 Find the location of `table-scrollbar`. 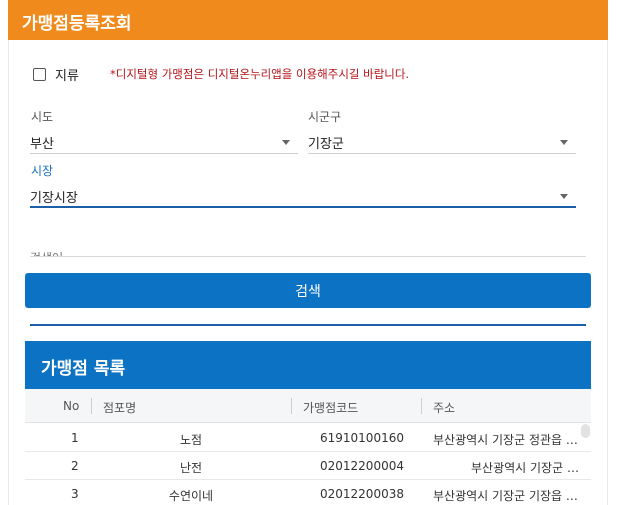

table-scrollbar is located at coordinates (585, 431).